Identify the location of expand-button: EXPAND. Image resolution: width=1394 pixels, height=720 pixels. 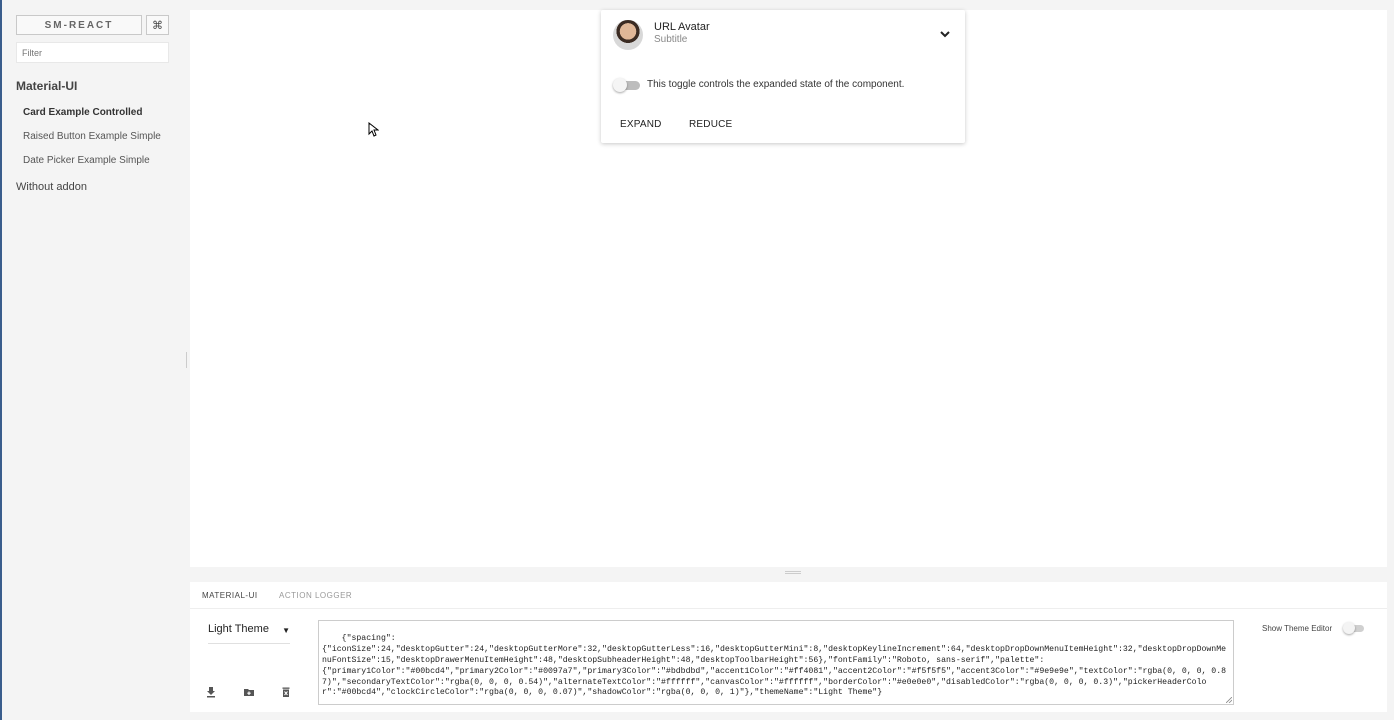
(641, 124).